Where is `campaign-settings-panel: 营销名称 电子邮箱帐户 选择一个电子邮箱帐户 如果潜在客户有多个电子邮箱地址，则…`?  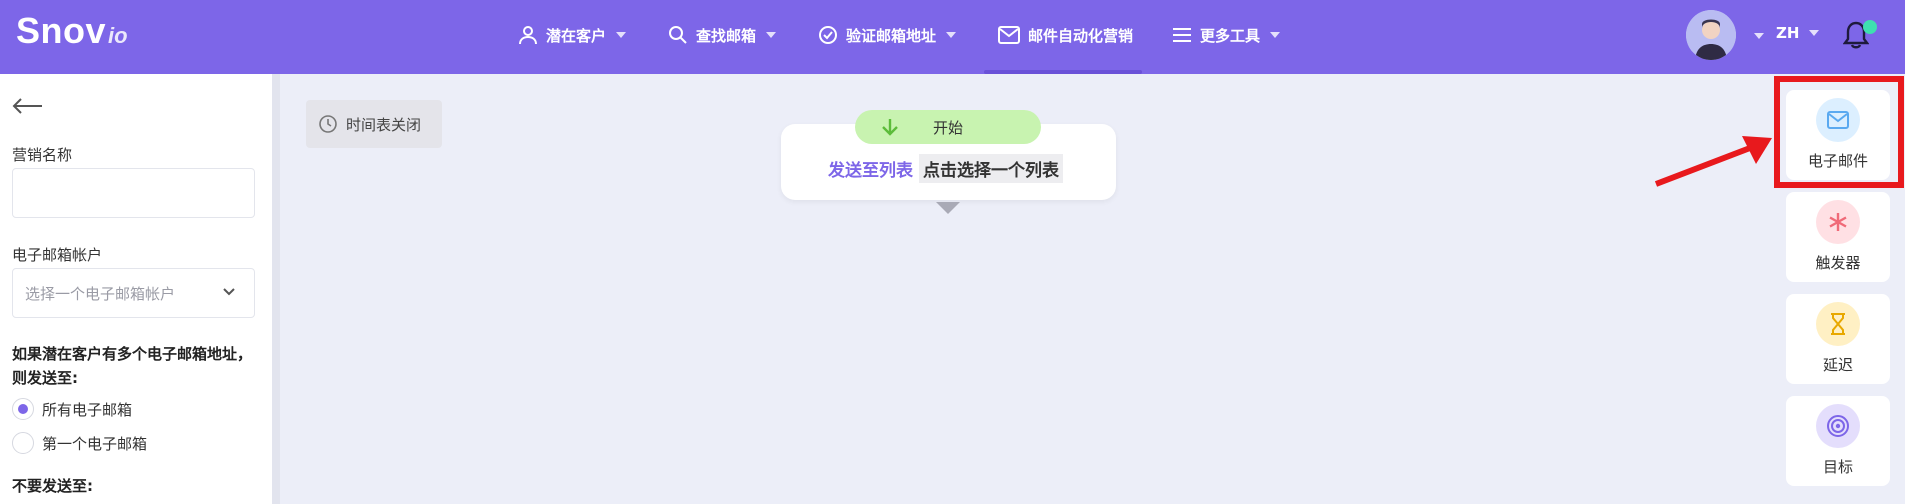
campaign-settings-panel: 营销名称 电子邮箱帐户 选择一个电子邮箱帐户 如果潜在客户有多个电子邮箱地址，则… is located at coordinates (136, 289).